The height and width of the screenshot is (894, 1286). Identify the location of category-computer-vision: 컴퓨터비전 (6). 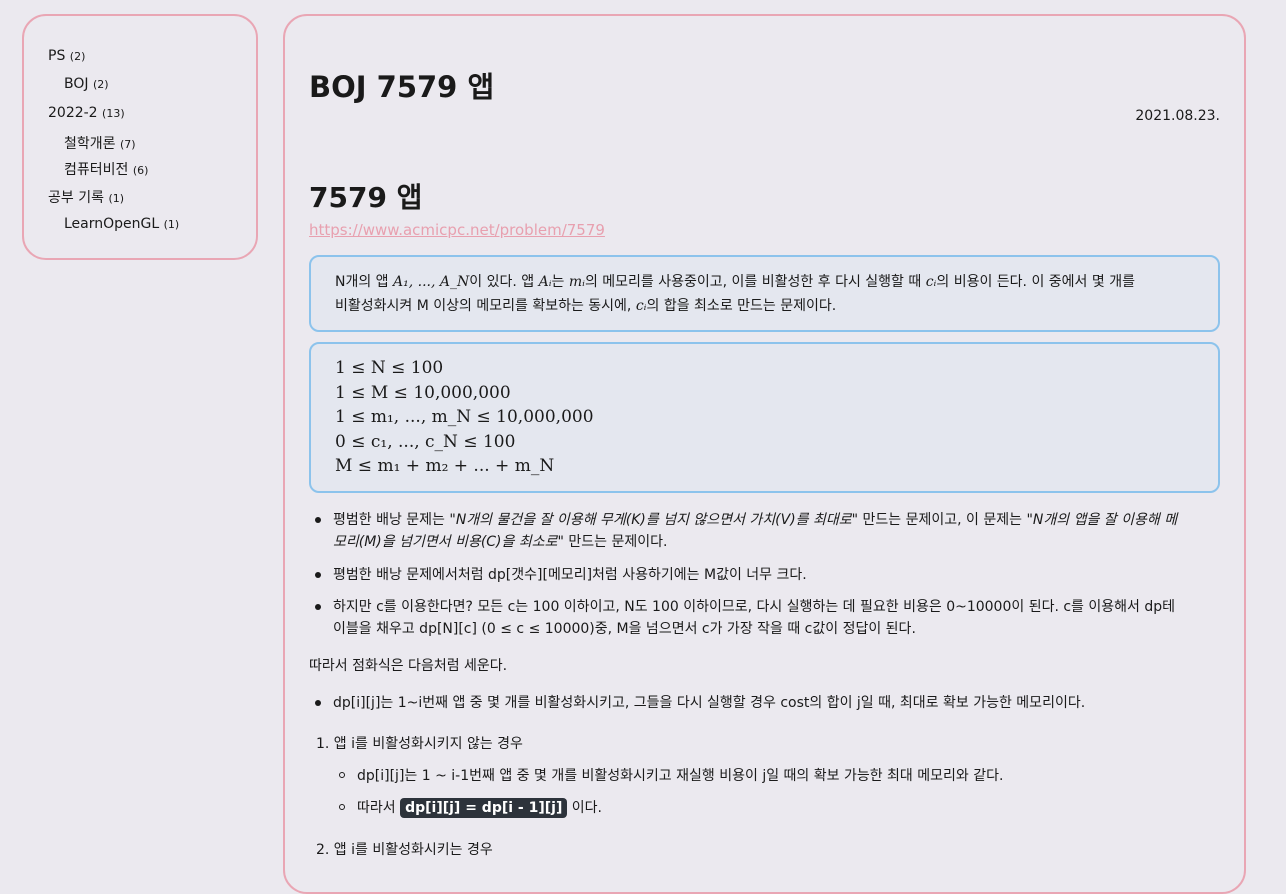
(106, 169).